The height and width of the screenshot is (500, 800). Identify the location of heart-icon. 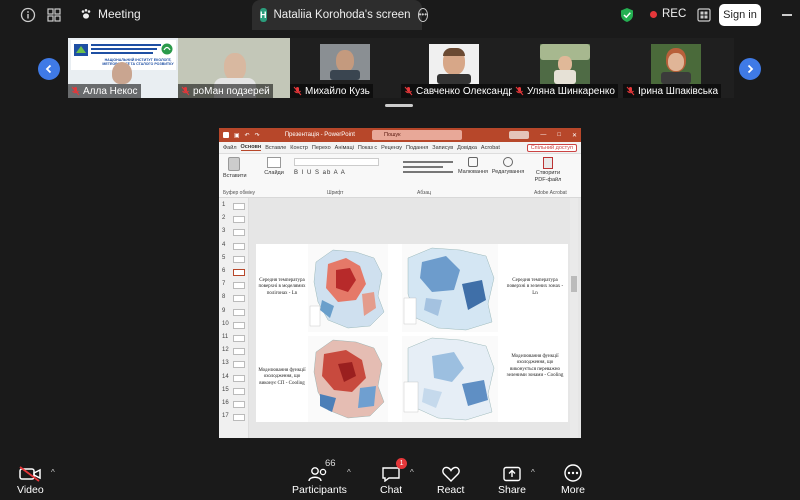
(450, 474).